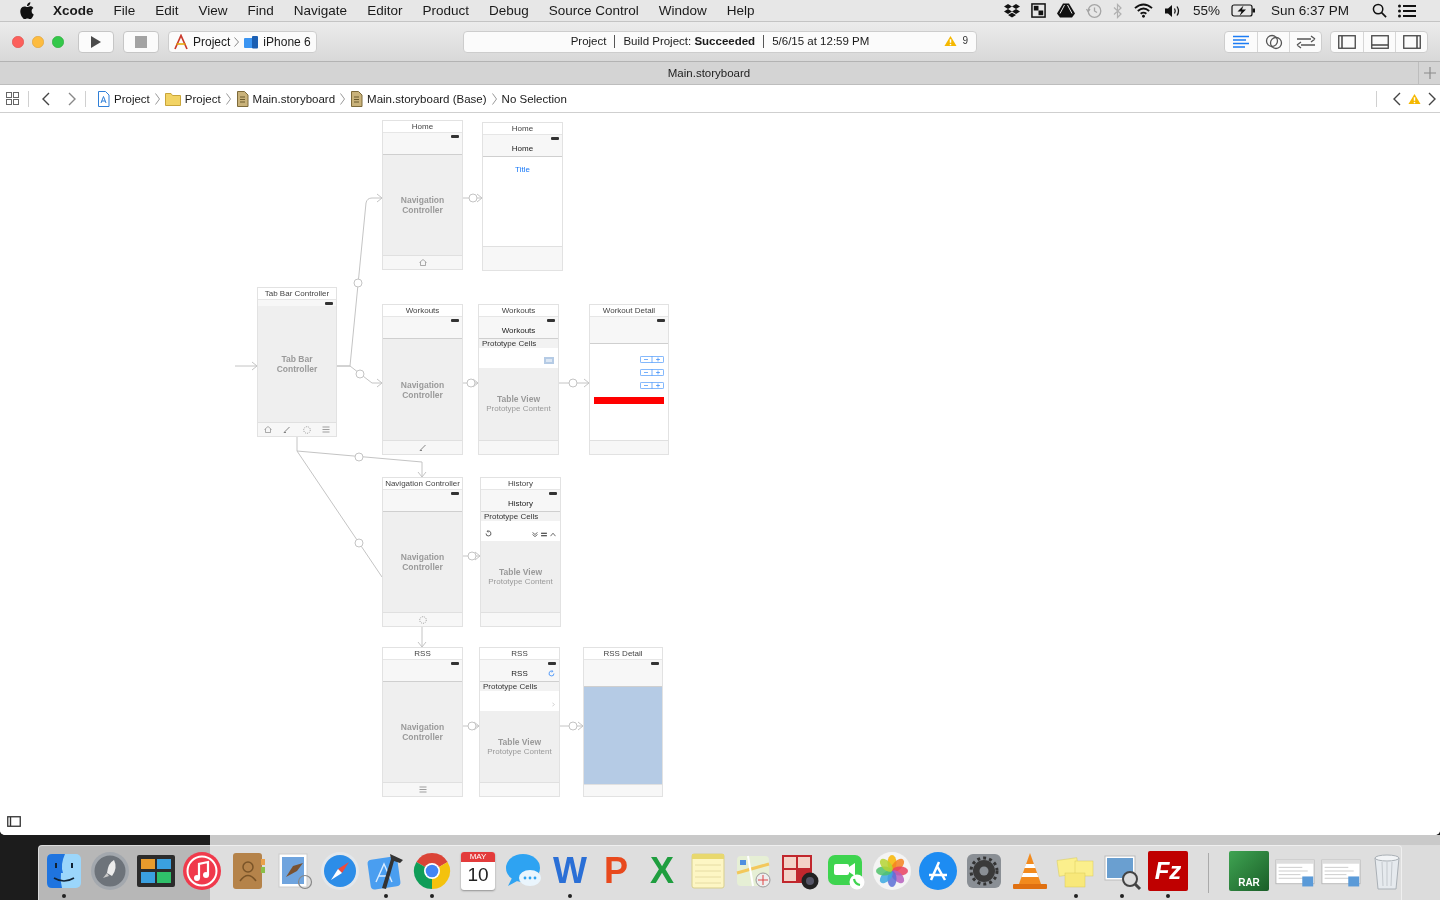  I want to click on close-icon, so click(18, 41).